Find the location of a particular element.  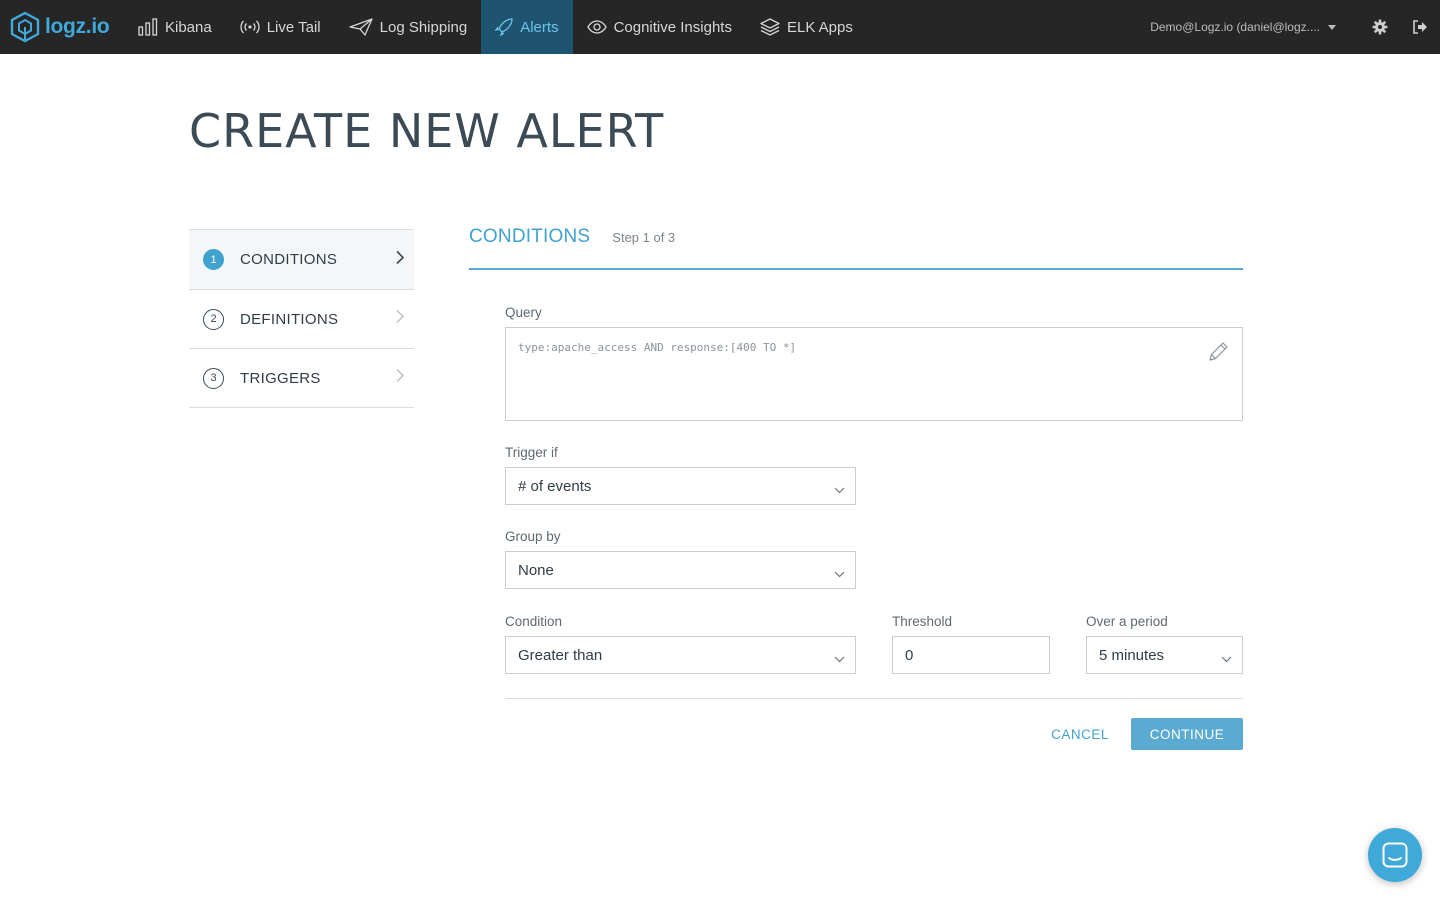

nav-item-live-tail: Live Tail is located at coordinates (280, 27).